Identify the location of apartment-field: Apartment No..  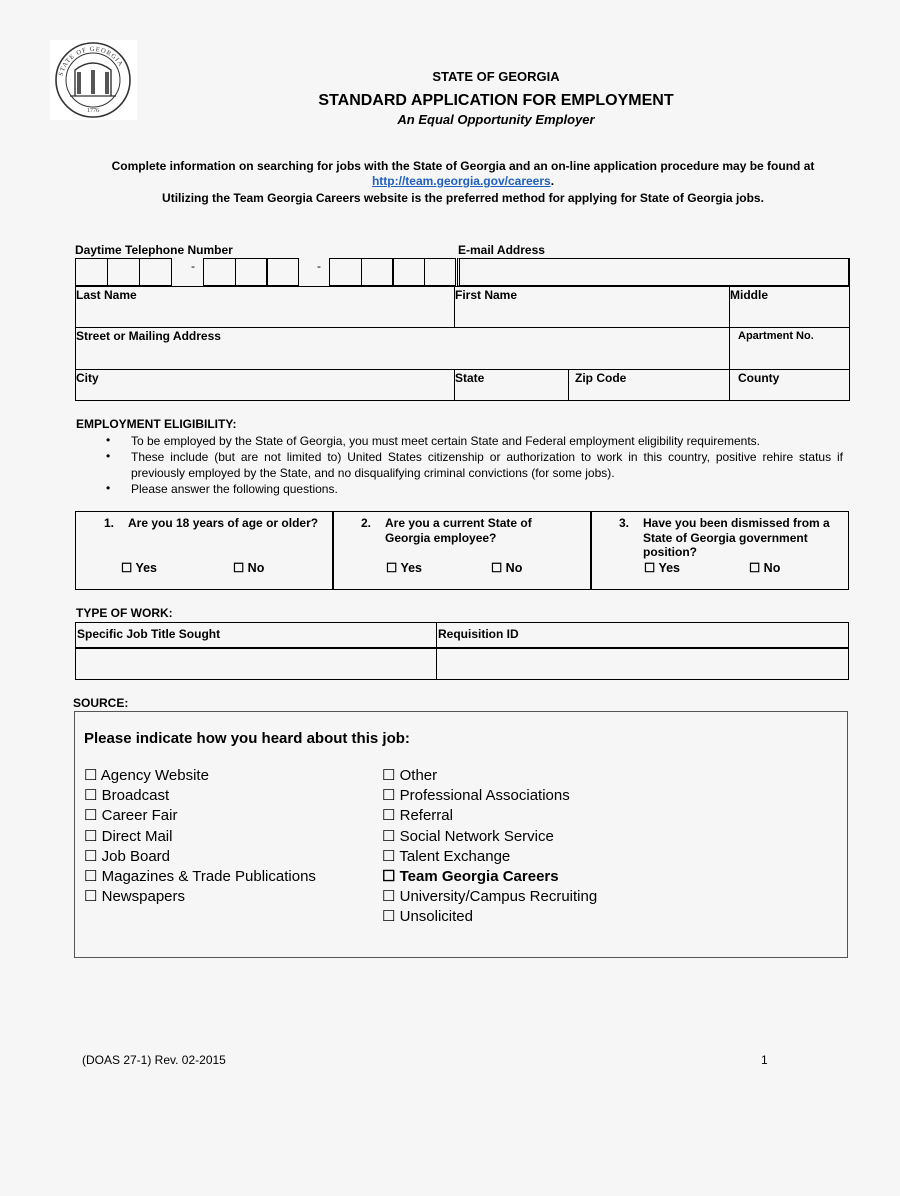
(789, 348).